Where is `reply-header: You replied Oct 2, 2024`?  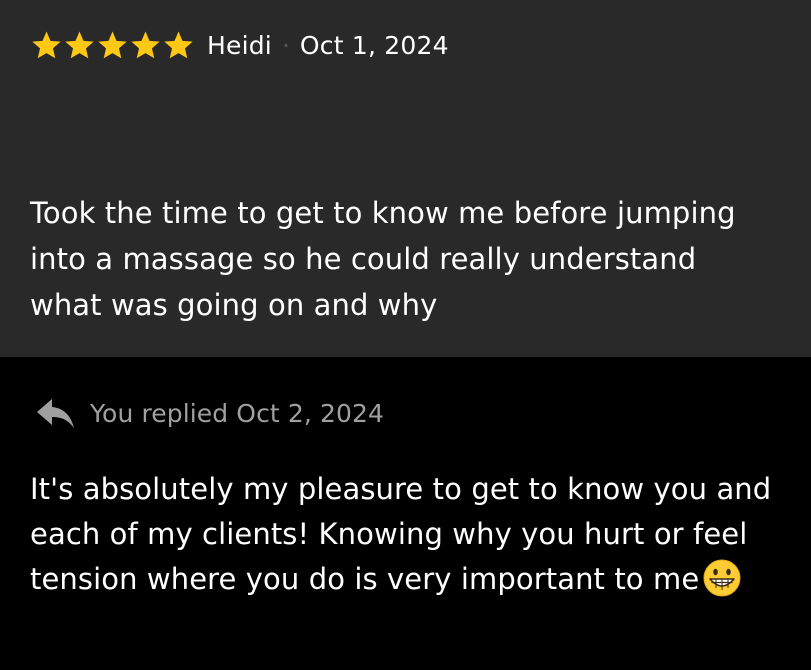 reply-header: You replied Oct 2, 2024 is located at coordinates (209, 413).